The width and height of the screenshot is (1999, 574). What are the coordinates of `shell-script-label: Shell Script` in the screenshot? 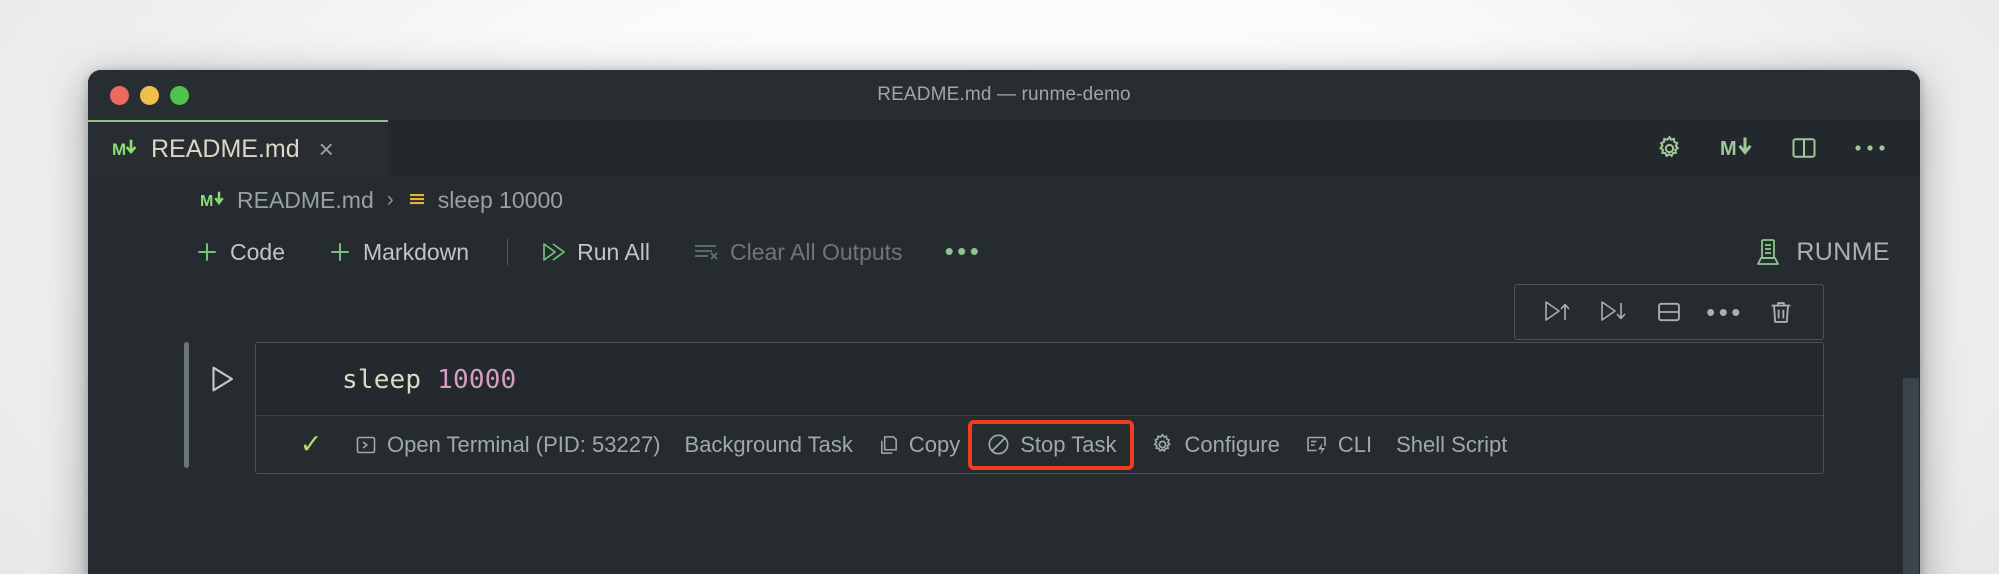 It's located at (1452, 444).